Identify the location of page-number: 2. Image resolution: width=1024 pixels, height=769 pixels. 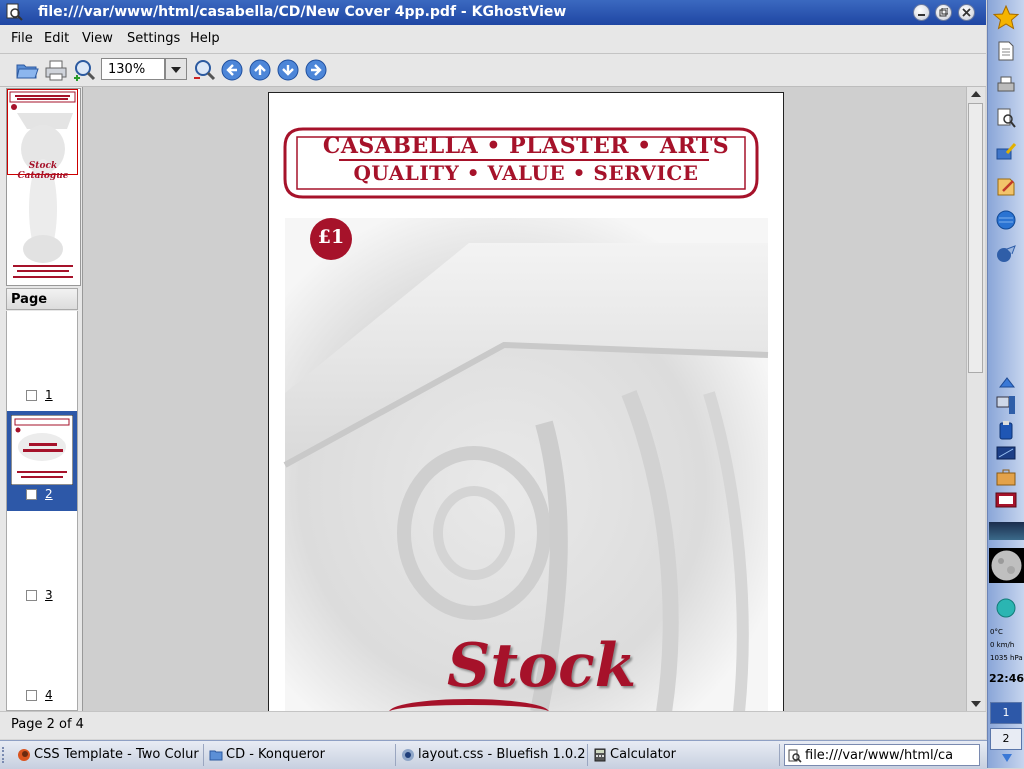
(49, 494).